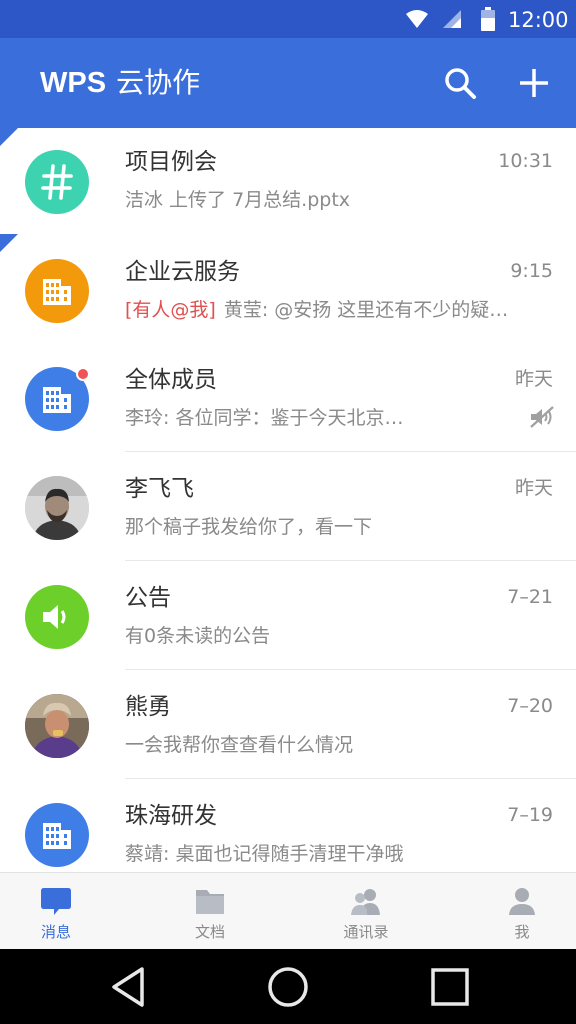 The width and height of the screenshot is (576, 1024). Describe the element at coordinates (198, 636) in the screenshot. I see `preview-text: 有0条未读的公告` at that location.